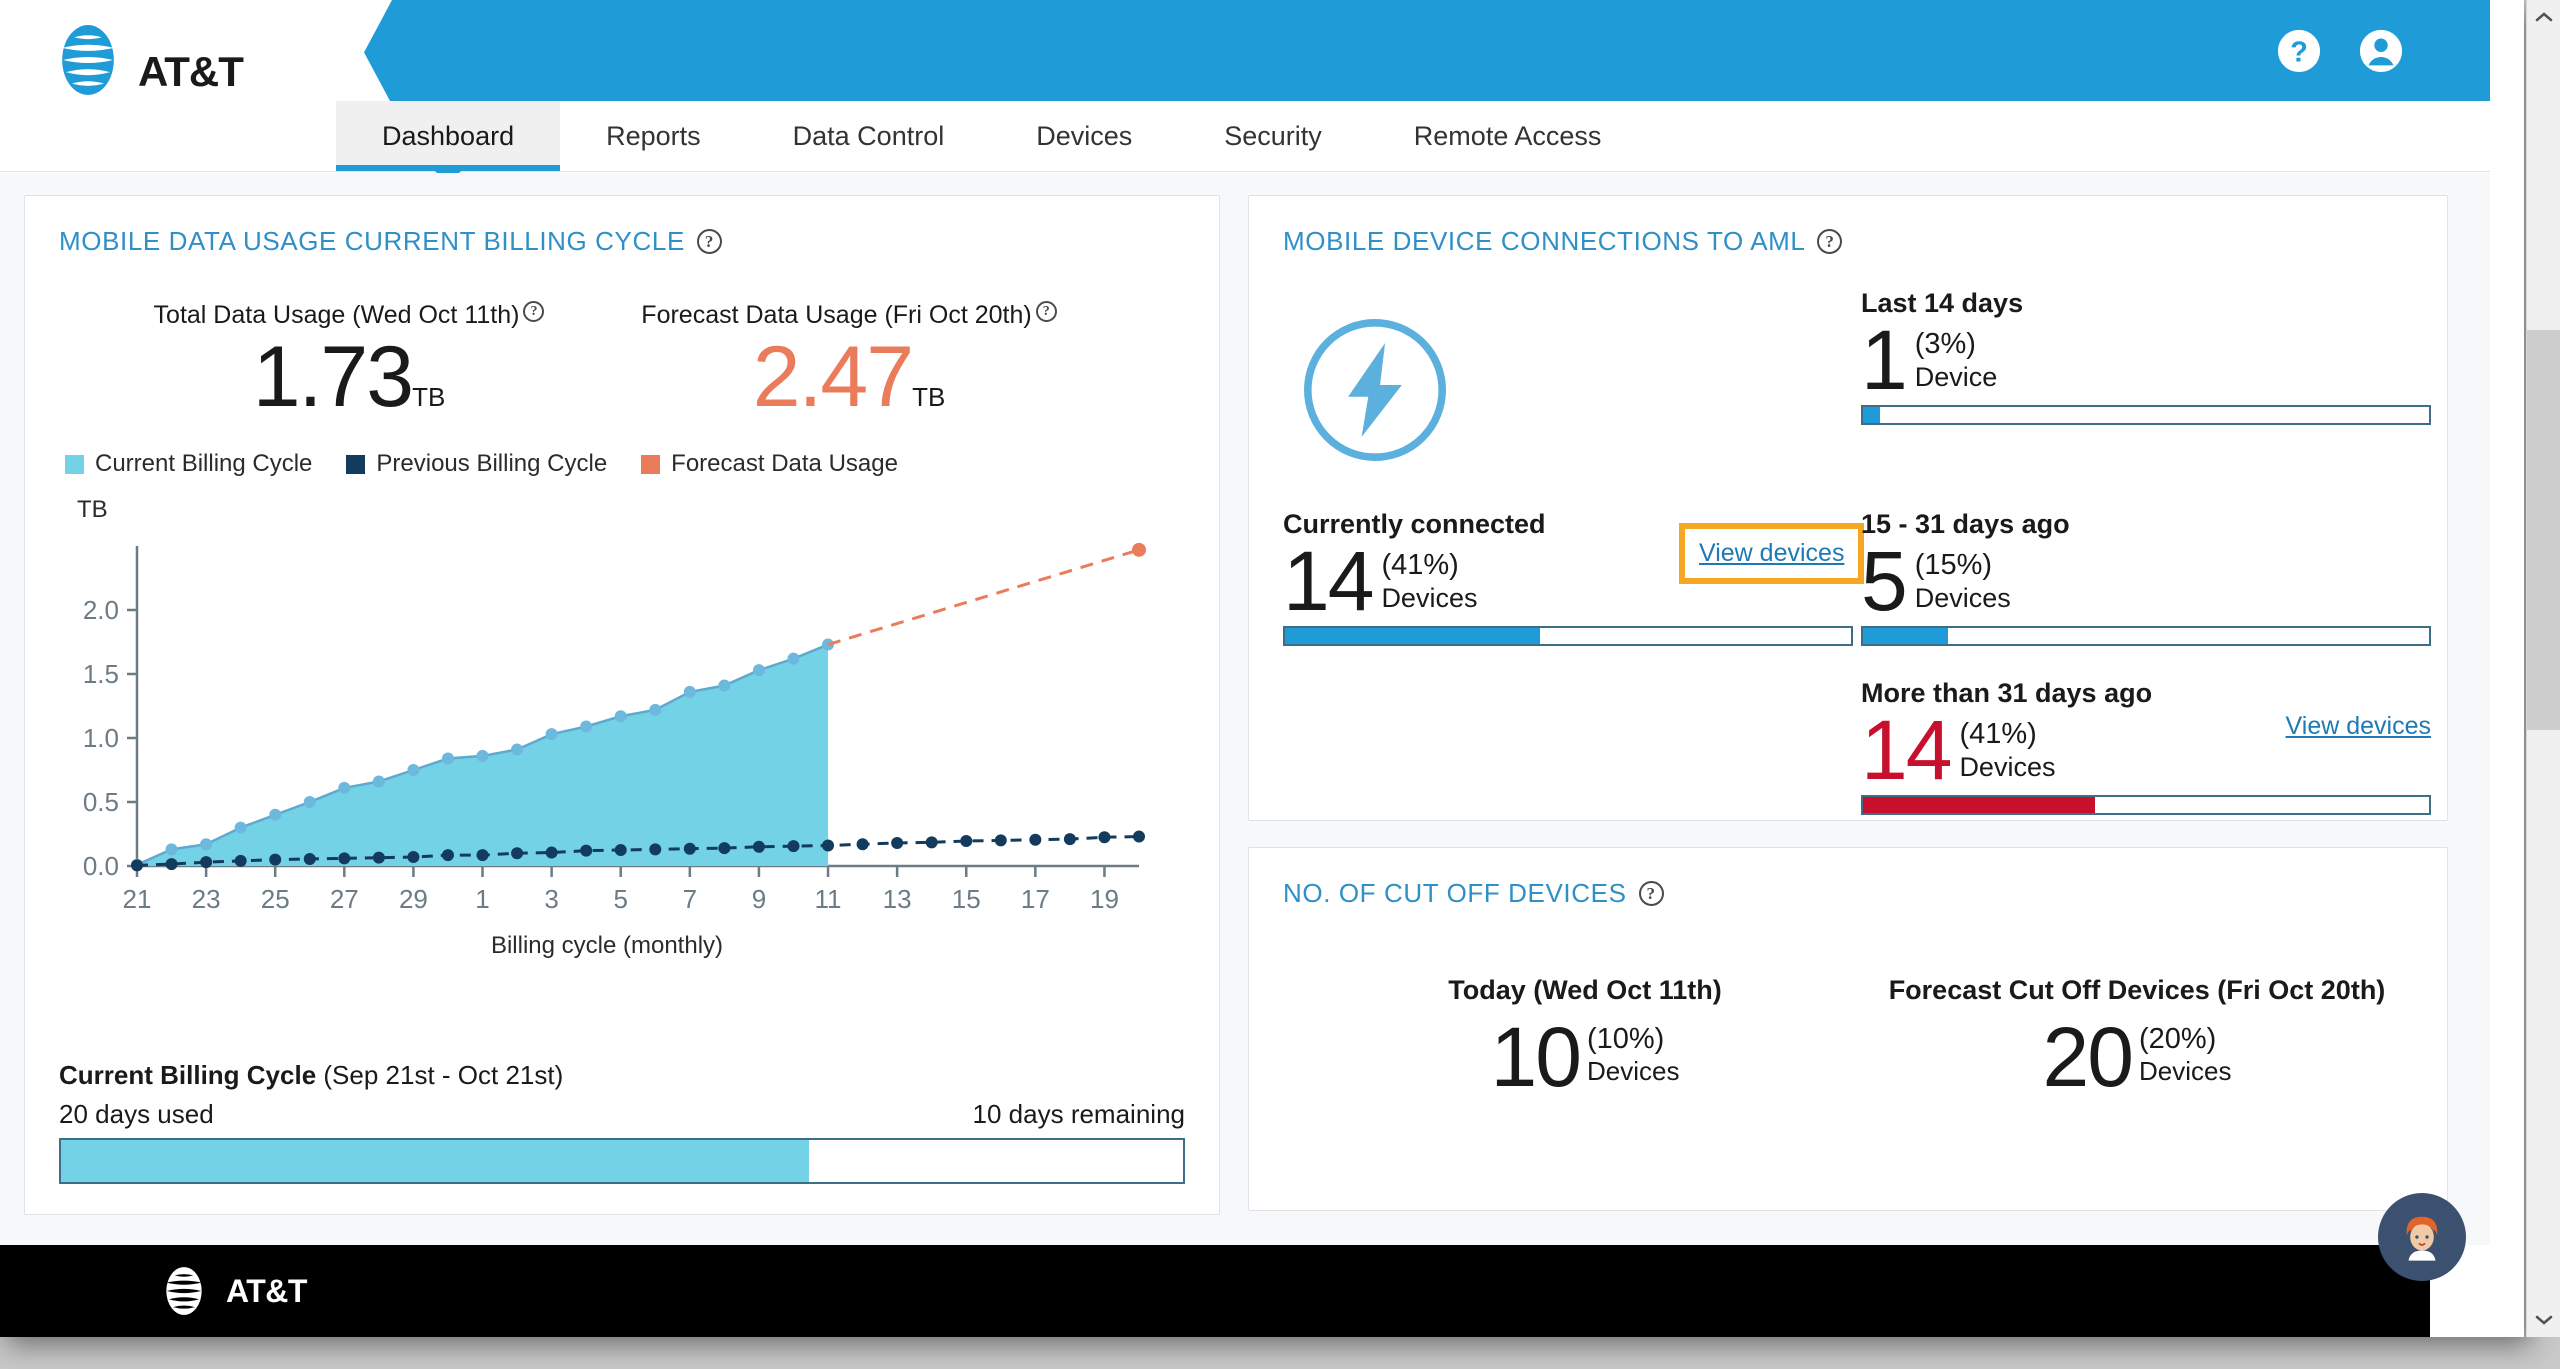 This screenshot has height=1369, width=2560. I want to click on svg-text: 0.0, so click(101, 866).